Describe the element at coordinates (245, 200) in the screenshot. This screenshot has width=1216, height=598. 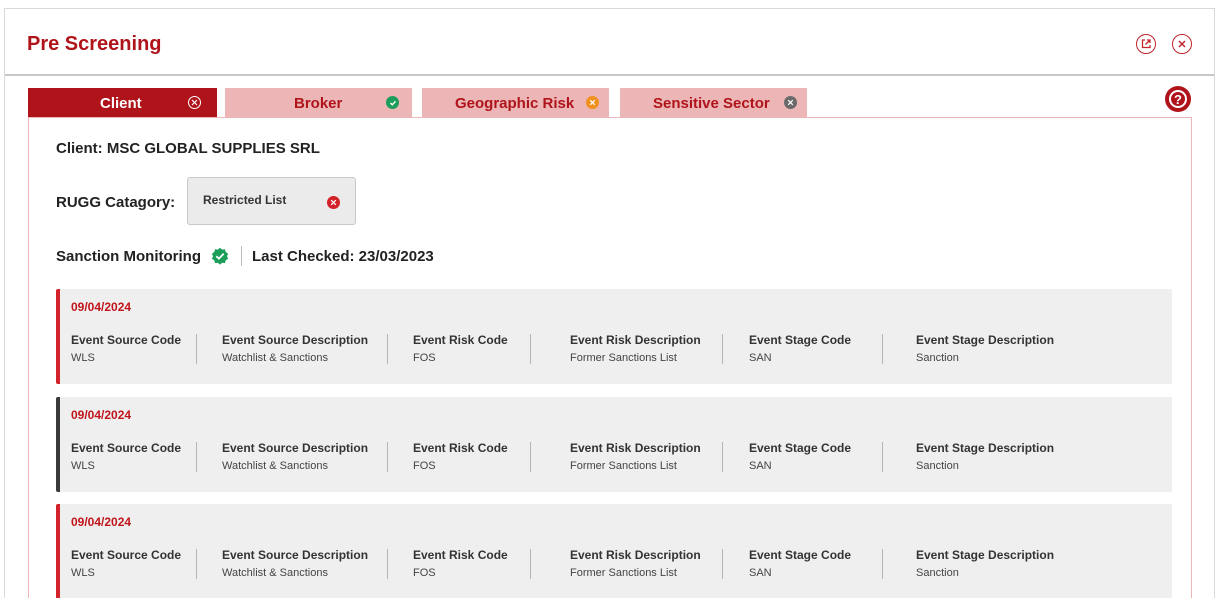
I see `rugg-category-value: Restricted List` at that location.